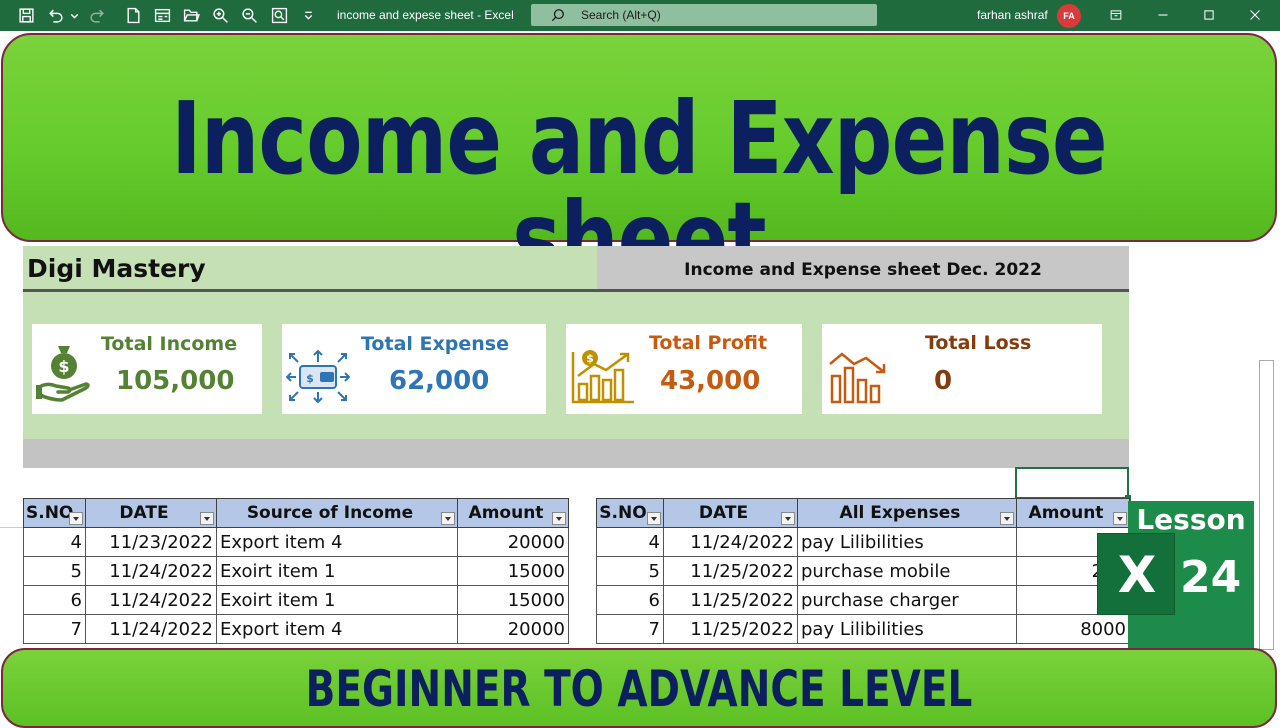 The height and width of the screenshot is (728, 1280). I want to click on zoom-in-icon, so click(220, 15).